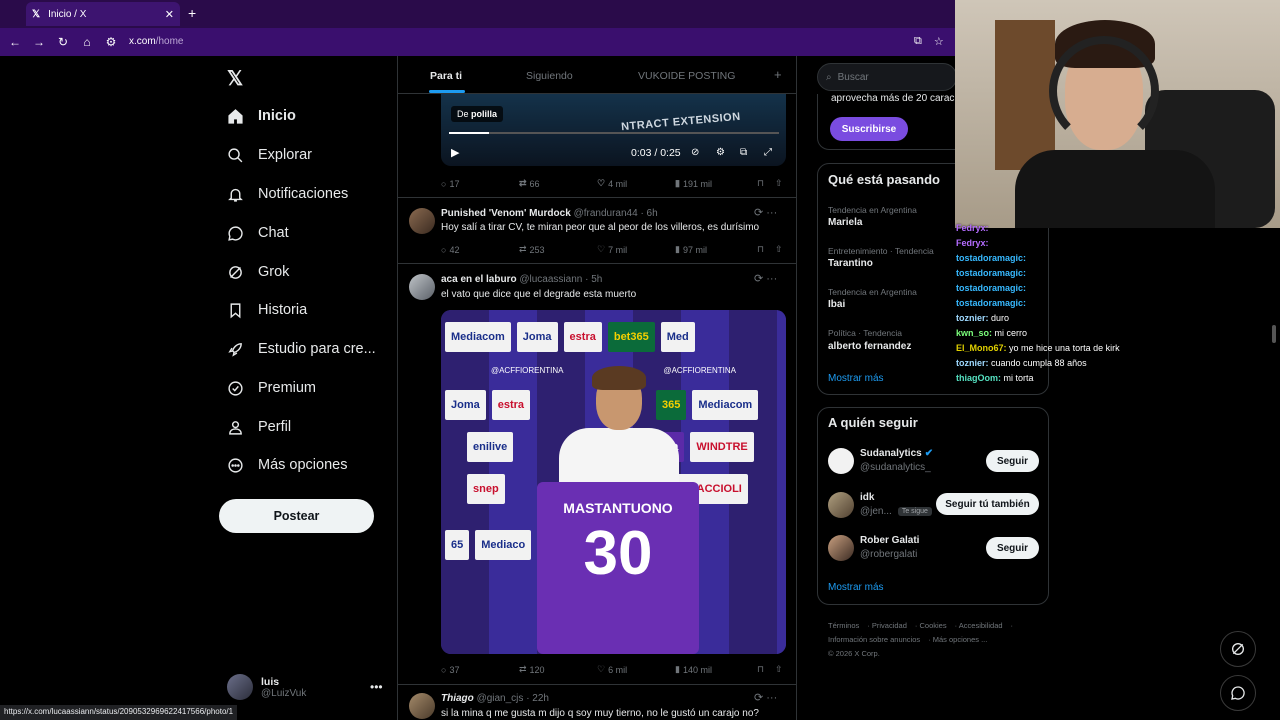 The image size is (1280, 720). What do you see at coordinates (636, 669) in the screenshot?
I see `like-button: ♡ 6 mil` at bounding box center [636, 669].